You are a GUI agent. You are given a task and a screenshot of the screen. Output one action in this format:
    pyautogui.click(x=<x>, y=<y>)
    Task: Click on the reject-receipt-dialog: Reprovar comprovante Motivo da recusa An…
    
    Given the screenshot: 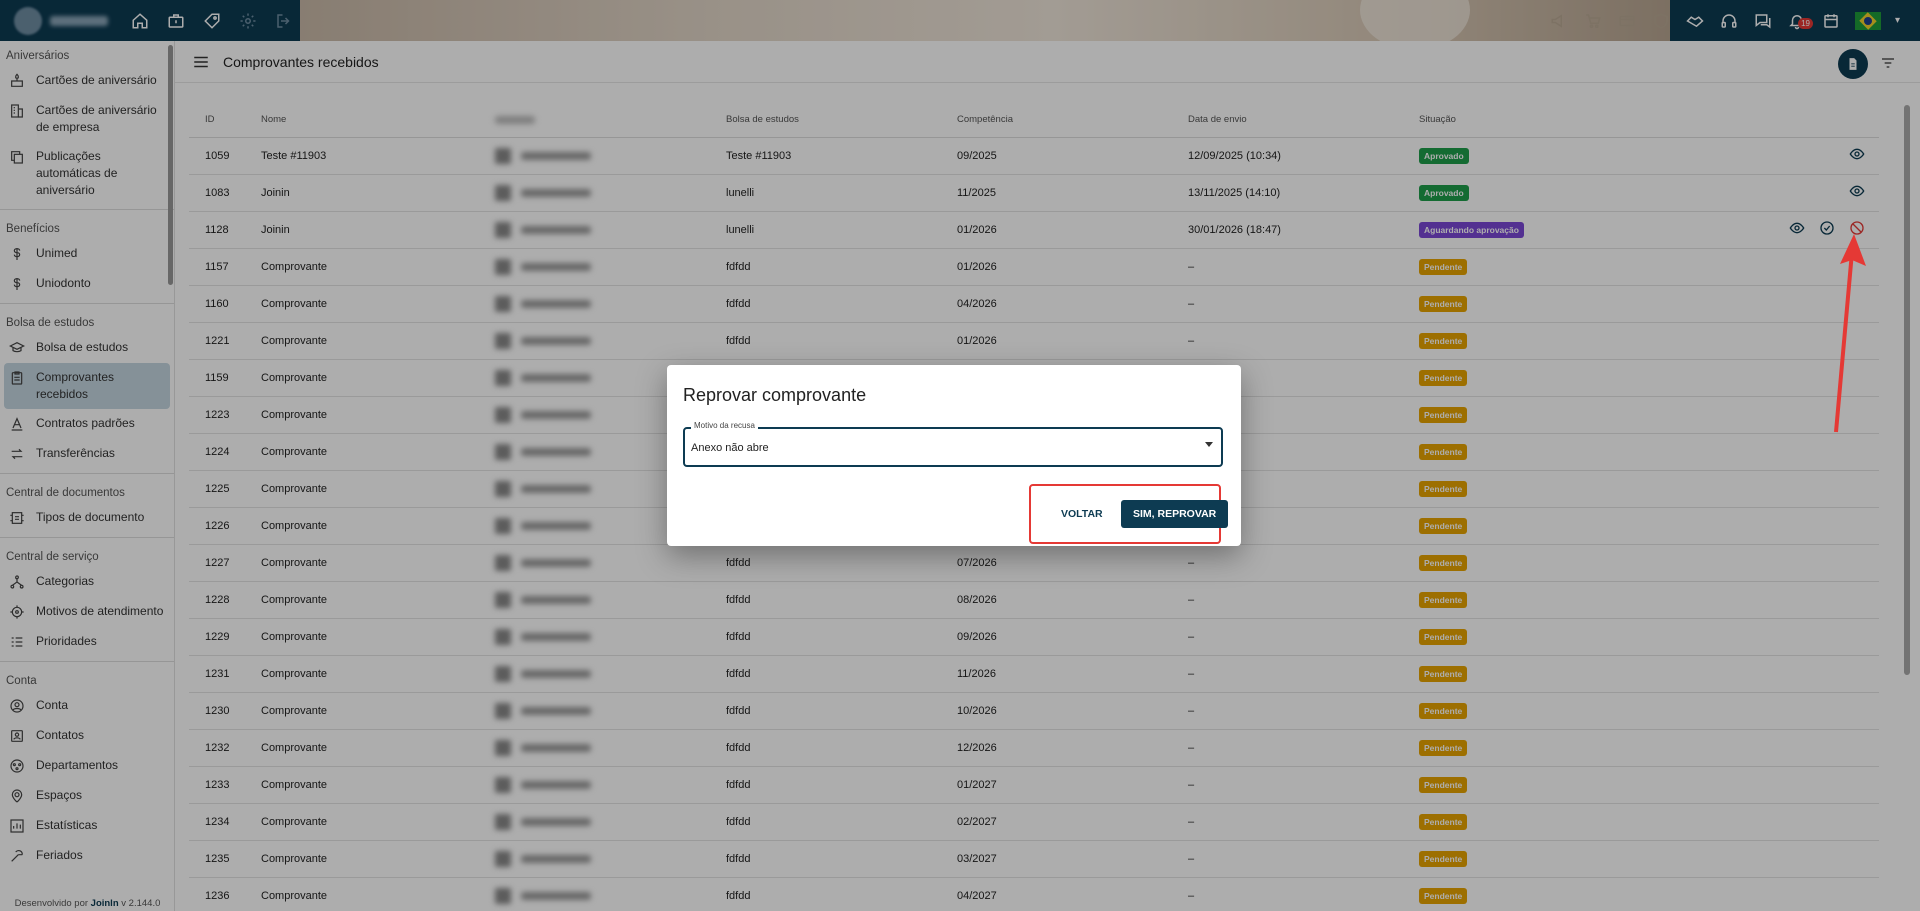 What is the action you would take?
    pyautogui.click(x=954, y=455)
    